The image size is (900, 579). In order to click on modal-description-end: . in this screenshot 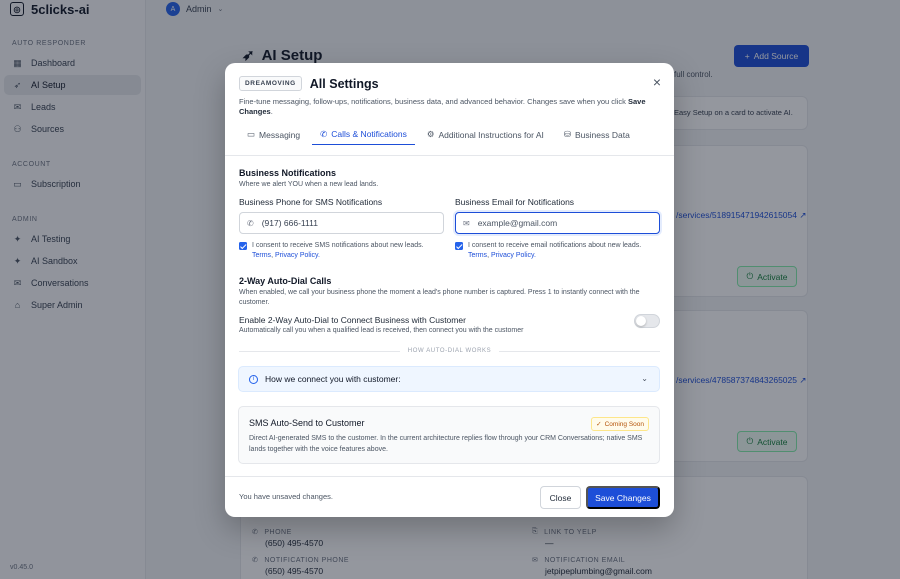, I will do `click(271, 111)`.